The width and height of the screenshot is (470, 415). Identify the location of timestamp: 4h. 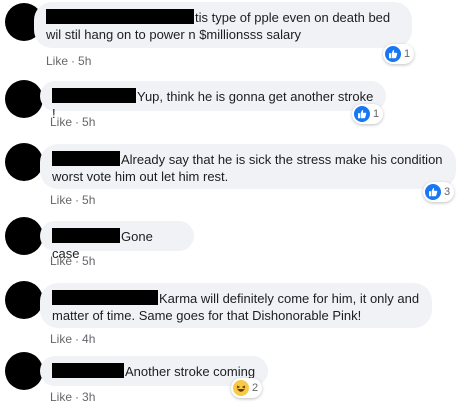
(88, 339).